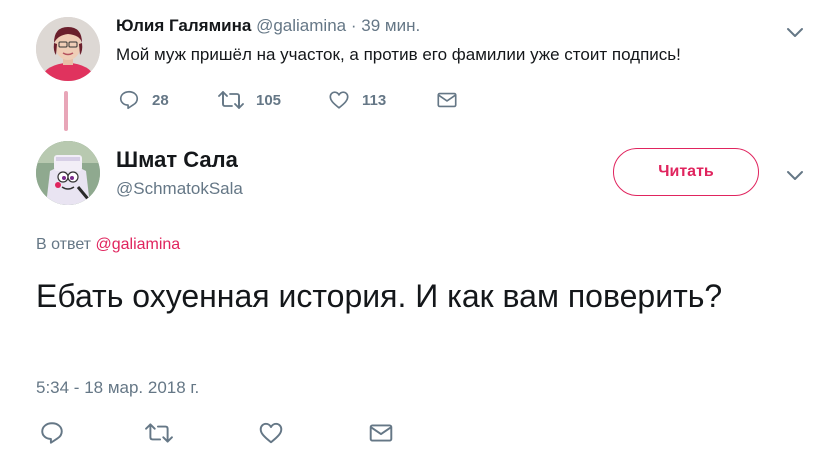 This screenshot has height=476, width=823. What do you see at coordinates (68, 49) in the screenshot?
I see `avatar-galiamina` at bounding box center [68, 49].